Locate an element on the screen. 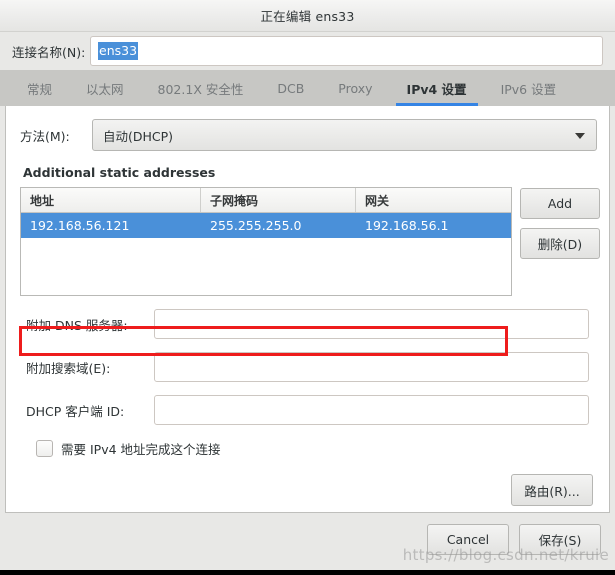 The height and width of the screenshot is (575, 615). method-value: 自动(DHCP) is located at coordinates (138, 136).